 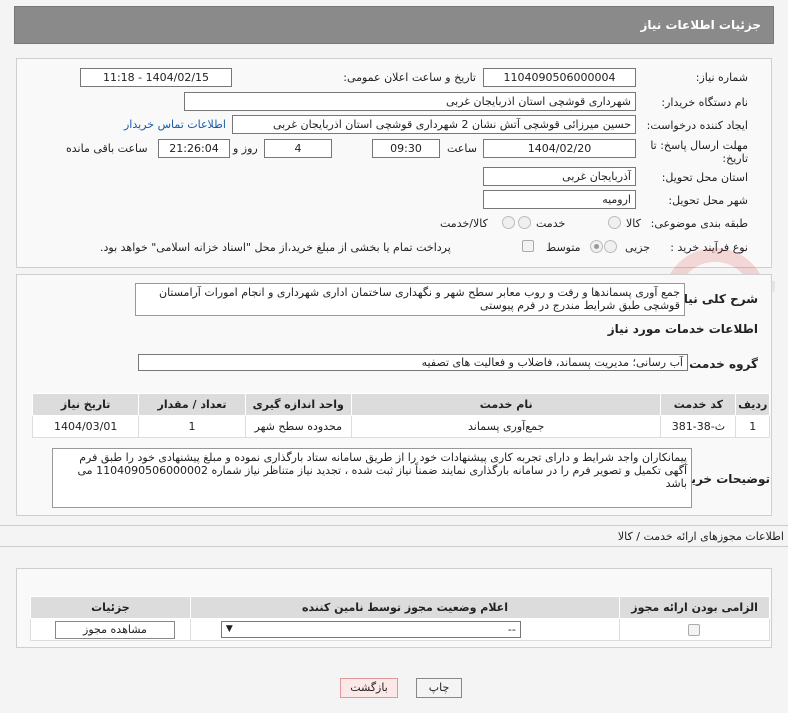 I want to click on service-group-label: گروه خدمت:, so click(x=721, y=364).